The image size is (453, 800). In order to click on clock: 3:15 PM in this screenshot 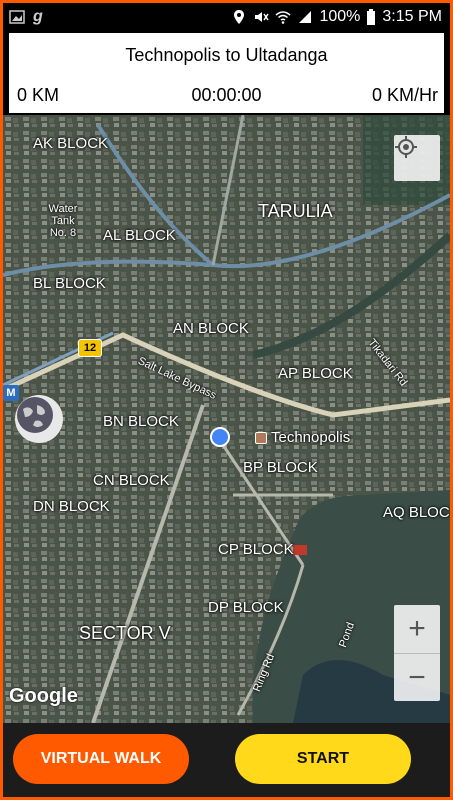, I will do `click(412, 16)`.